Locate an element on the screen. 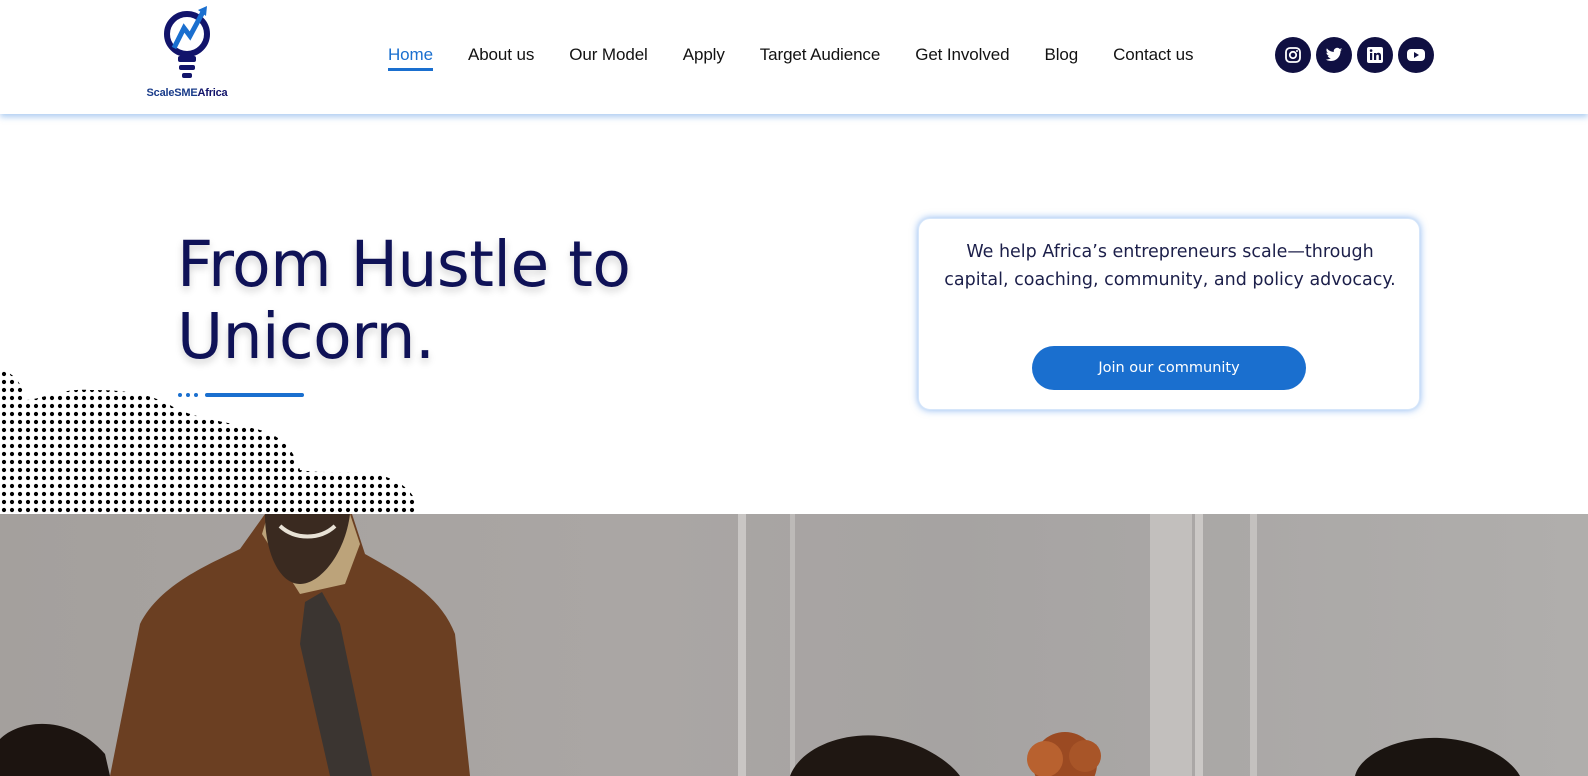 Image resolution: width=1588 pixels, height=776 pixels. logo: ScaleSMEAfrica is located at coordinates (187, 54).